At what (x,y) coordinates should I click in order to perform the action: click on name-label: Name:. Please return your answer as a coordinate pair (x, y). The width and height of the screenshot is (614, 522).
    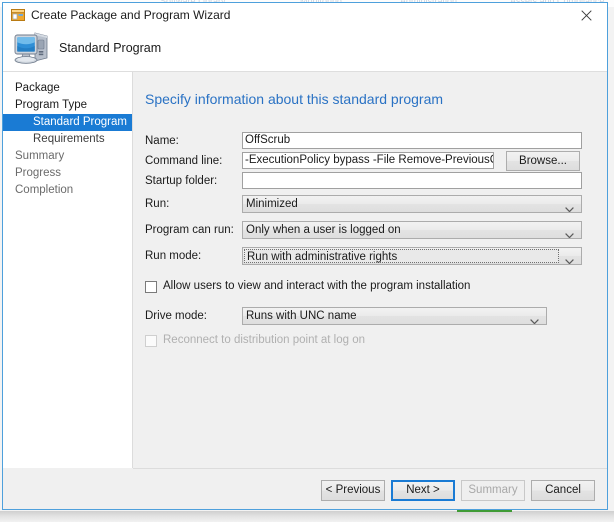
    Looking at the image, I should click on (162, 141).